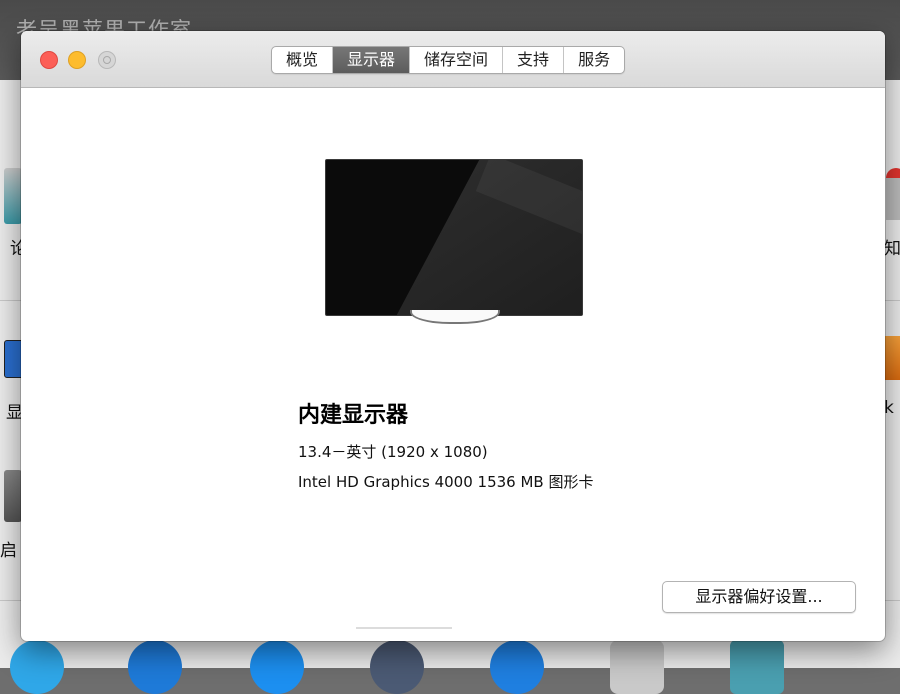 The width and height of the screenshot is (900, 694). Describe the element at coordinates (107, 60) in the screenshot. I see `zoom-button` at that location.